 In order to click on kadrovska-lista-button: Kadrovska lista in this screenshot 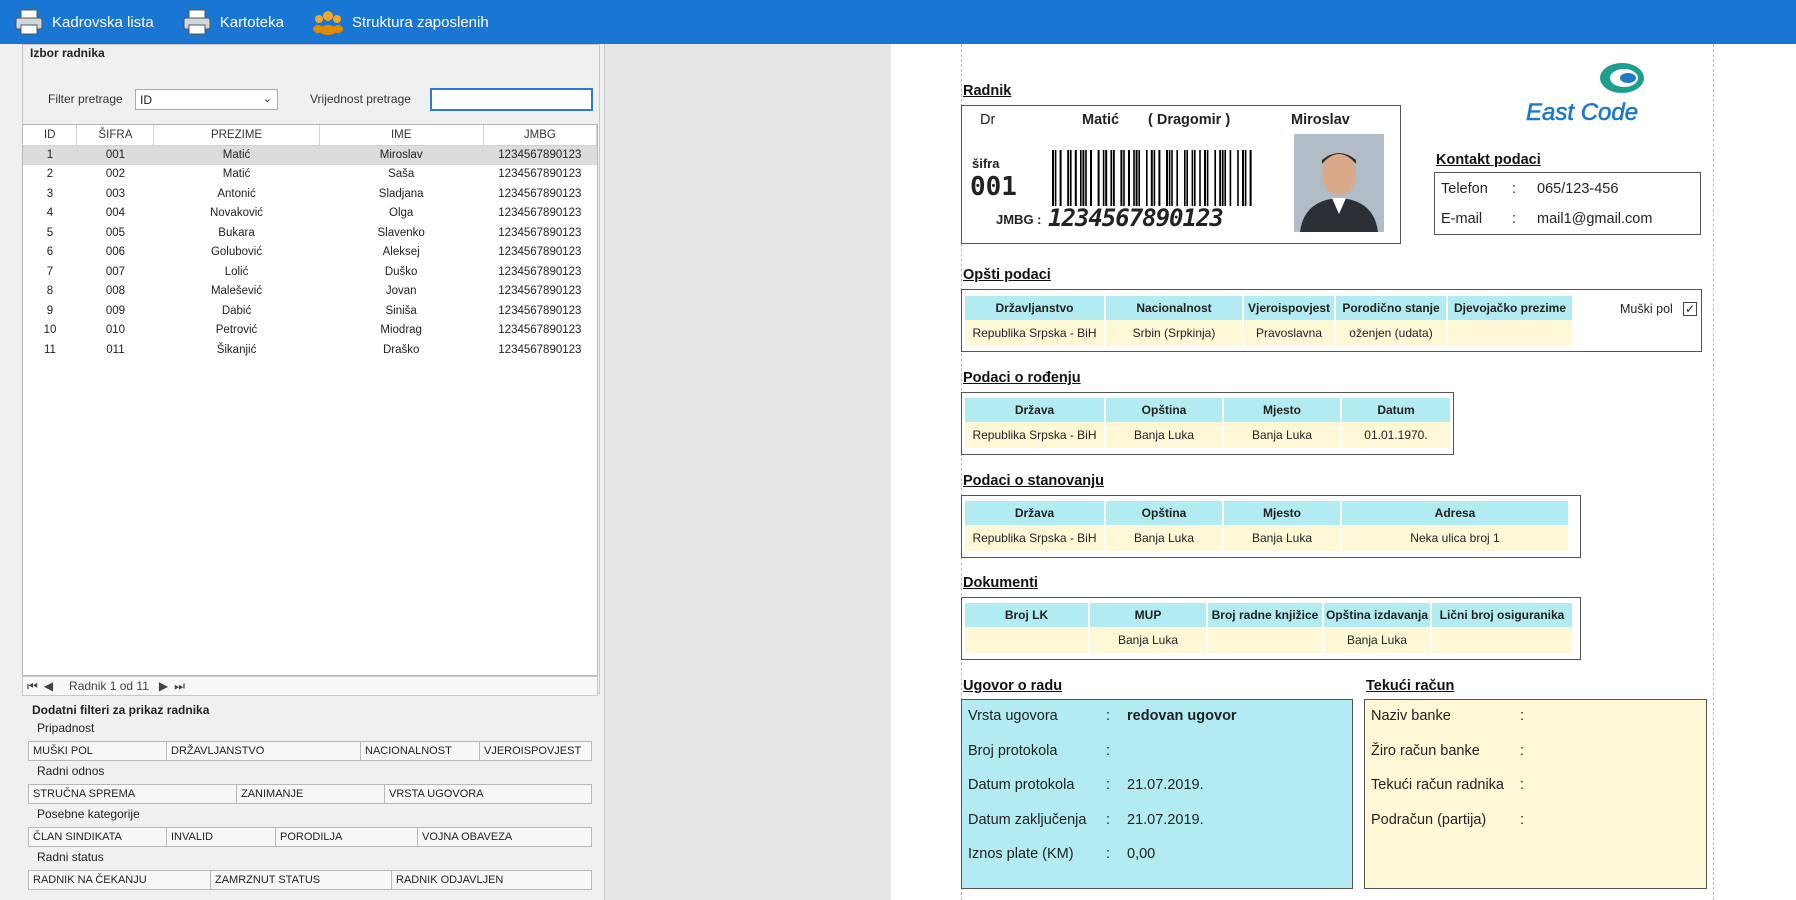, I will do `click(84, 22)`.